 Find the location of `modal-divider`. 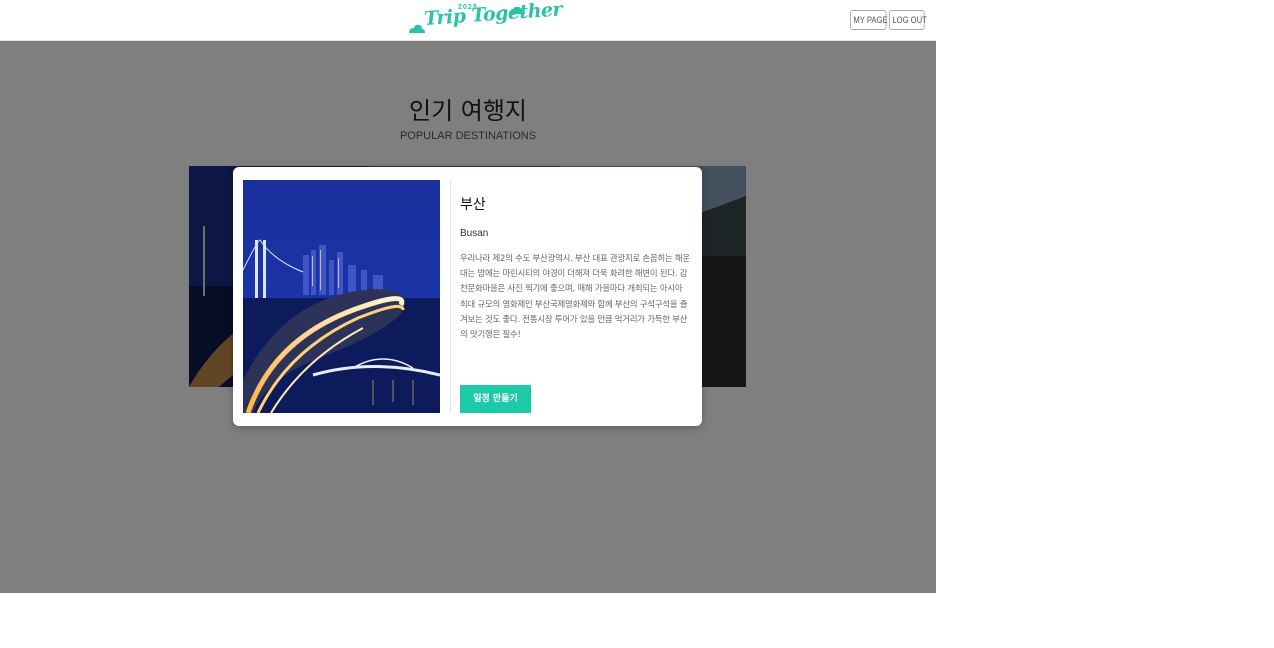

modal-divider is located at coordinates (450, 296).